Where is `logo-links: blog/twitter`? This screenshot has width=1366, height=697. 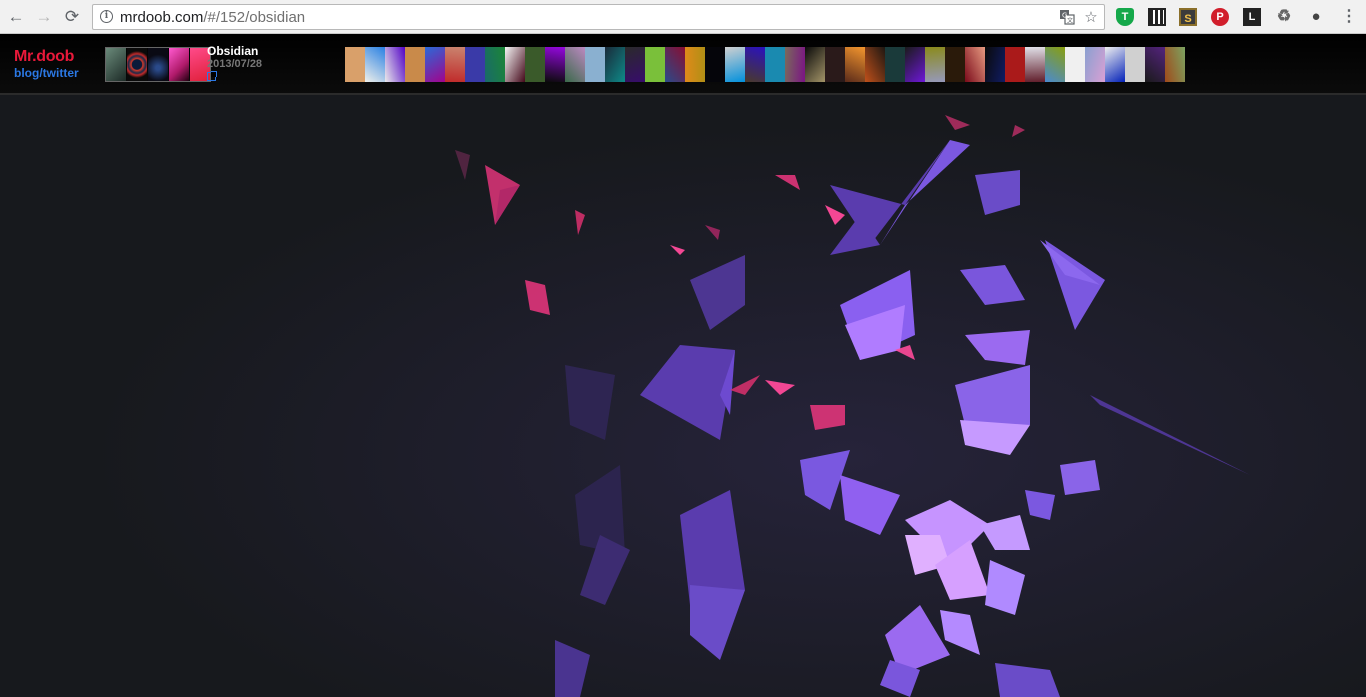
logo-links: blog/twitter is located at coordinates (46, 73).